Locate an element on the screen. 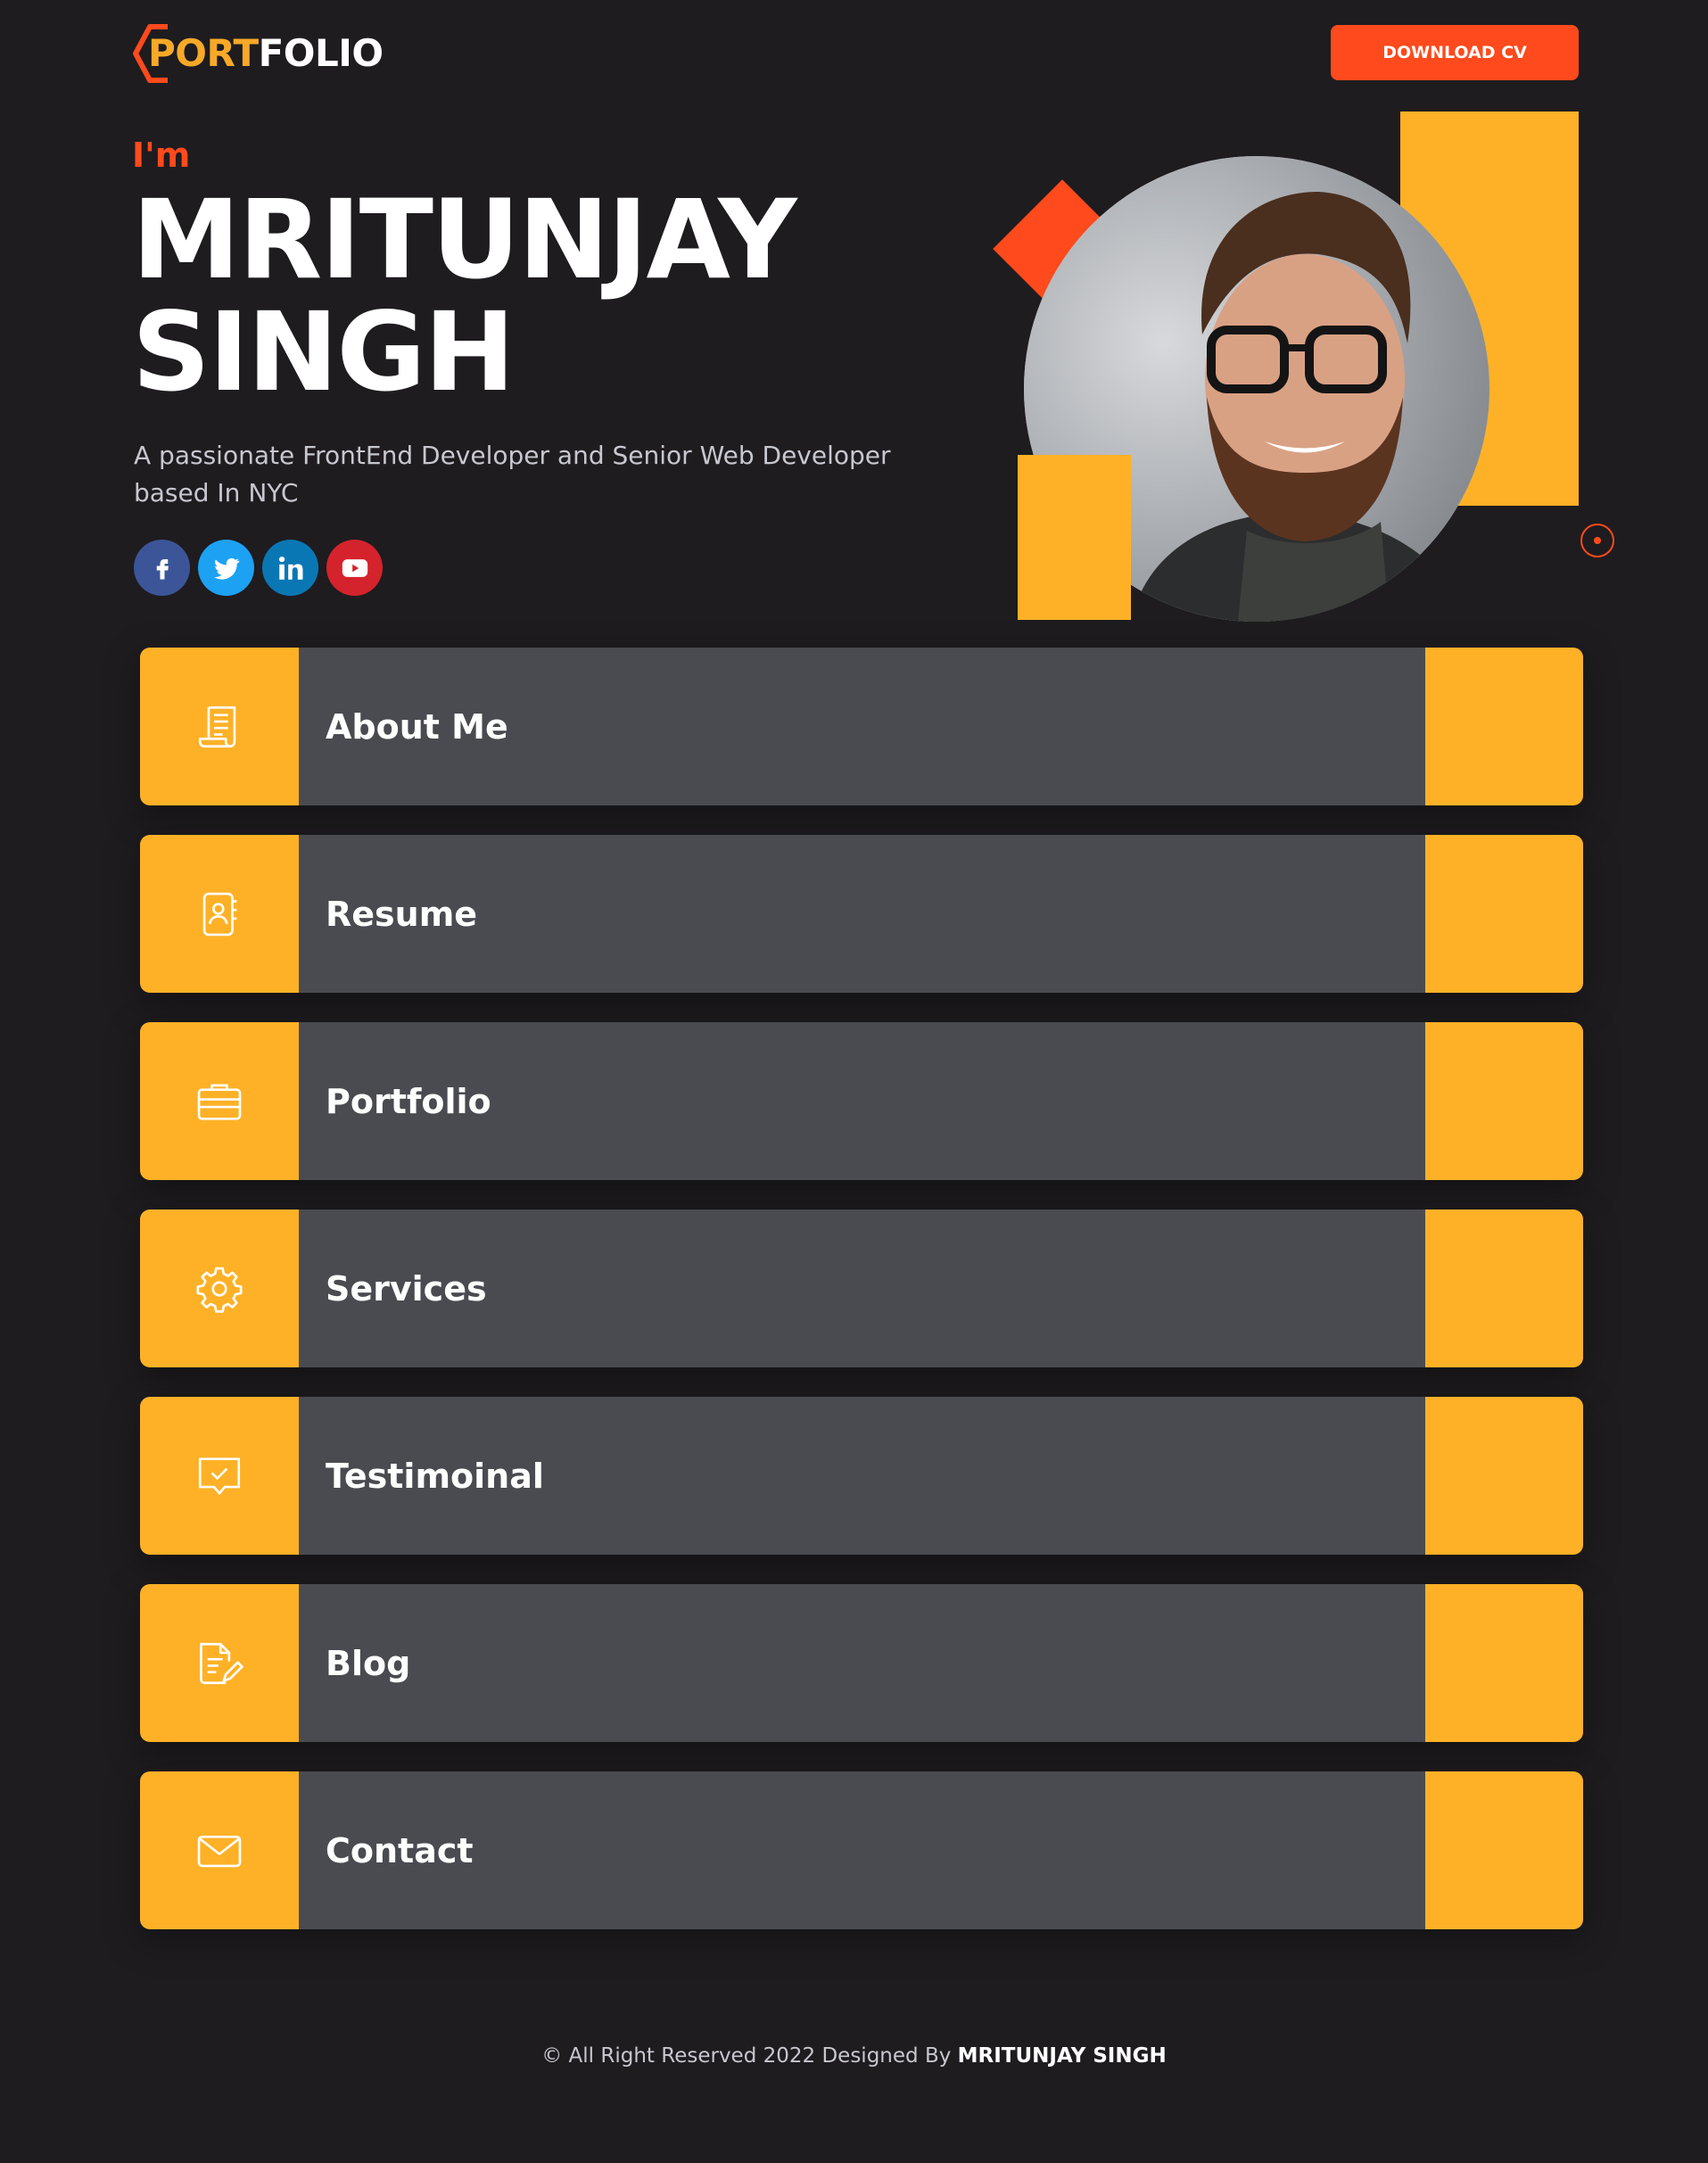  menu-item-label: Contact is located at coordinates (862, 1850).